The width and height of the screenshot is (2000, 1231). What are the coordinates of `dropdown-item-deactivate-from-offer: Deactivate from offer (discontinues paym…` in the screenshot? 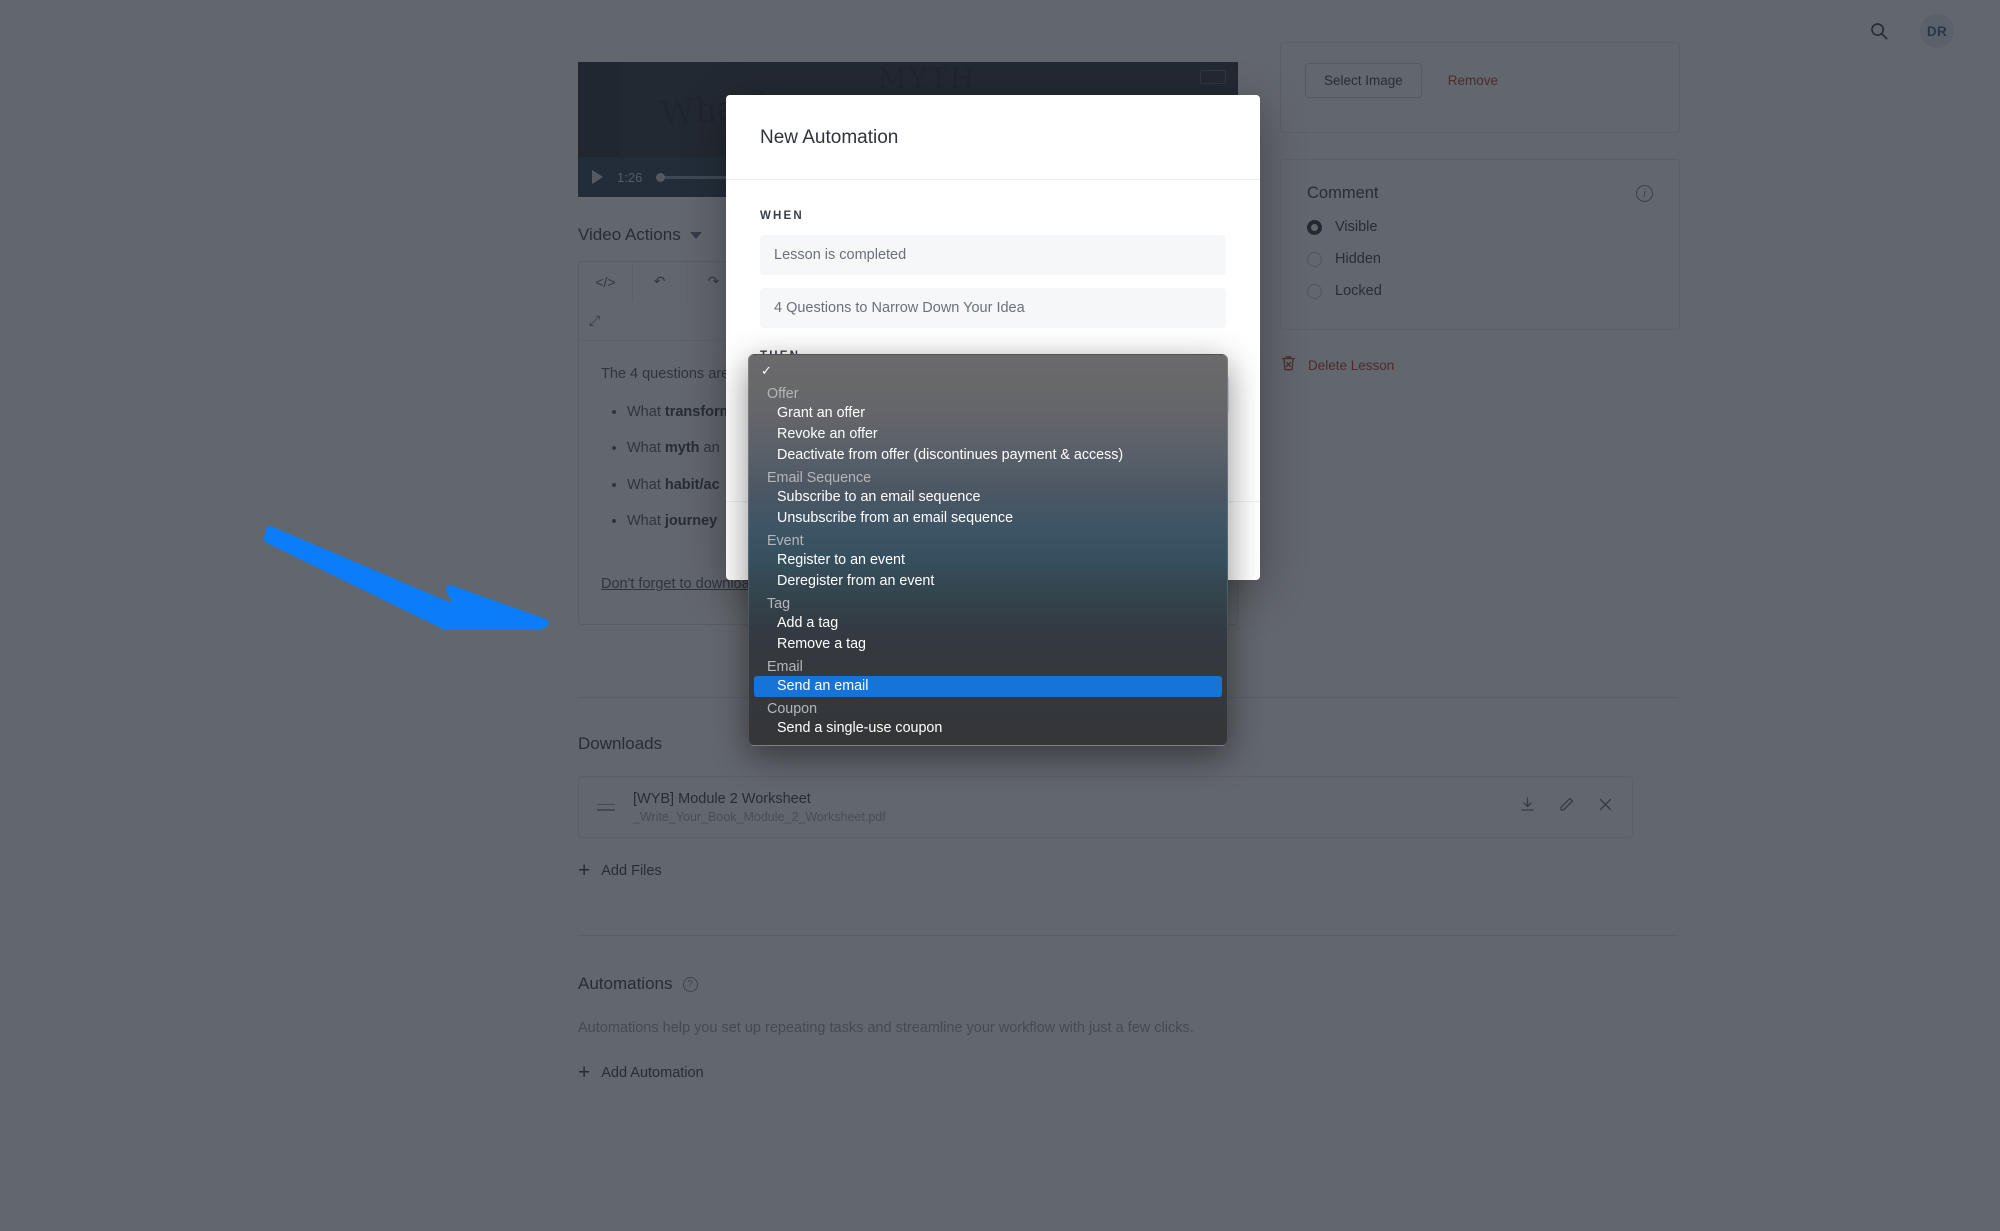 It's located at (988, 455).